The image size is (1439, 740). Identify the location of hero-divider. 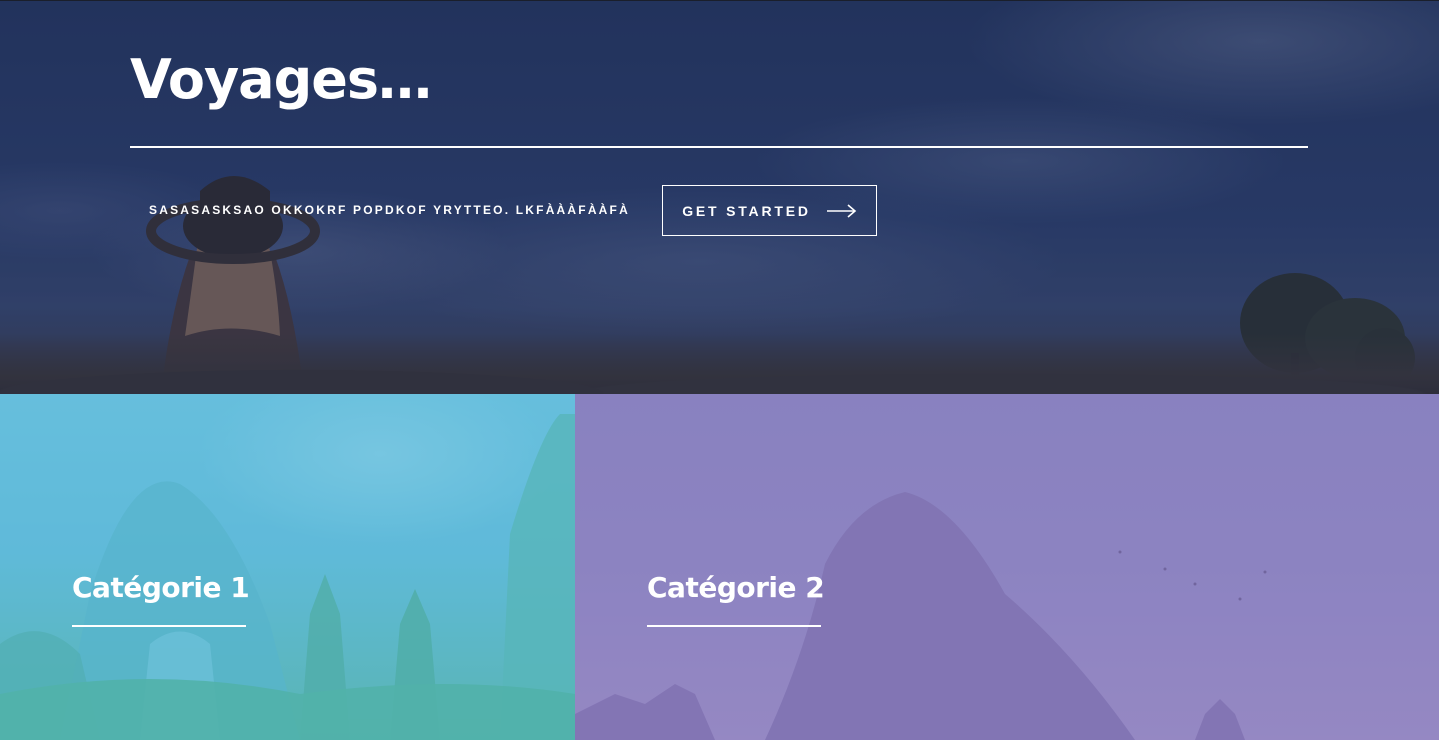
(719, 147).